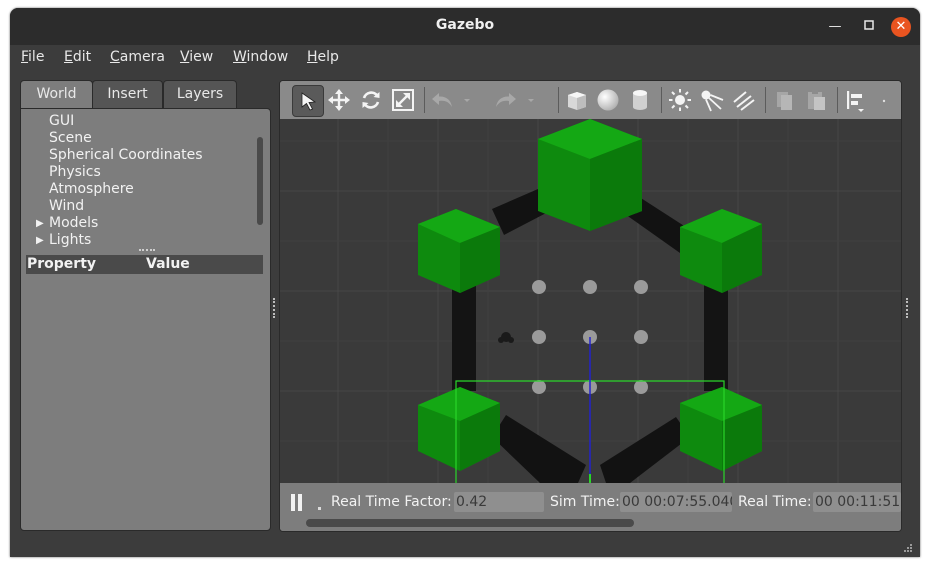 This screenshot has height=567, width=930. I want to click on point-light-icon, so click(680, 100).